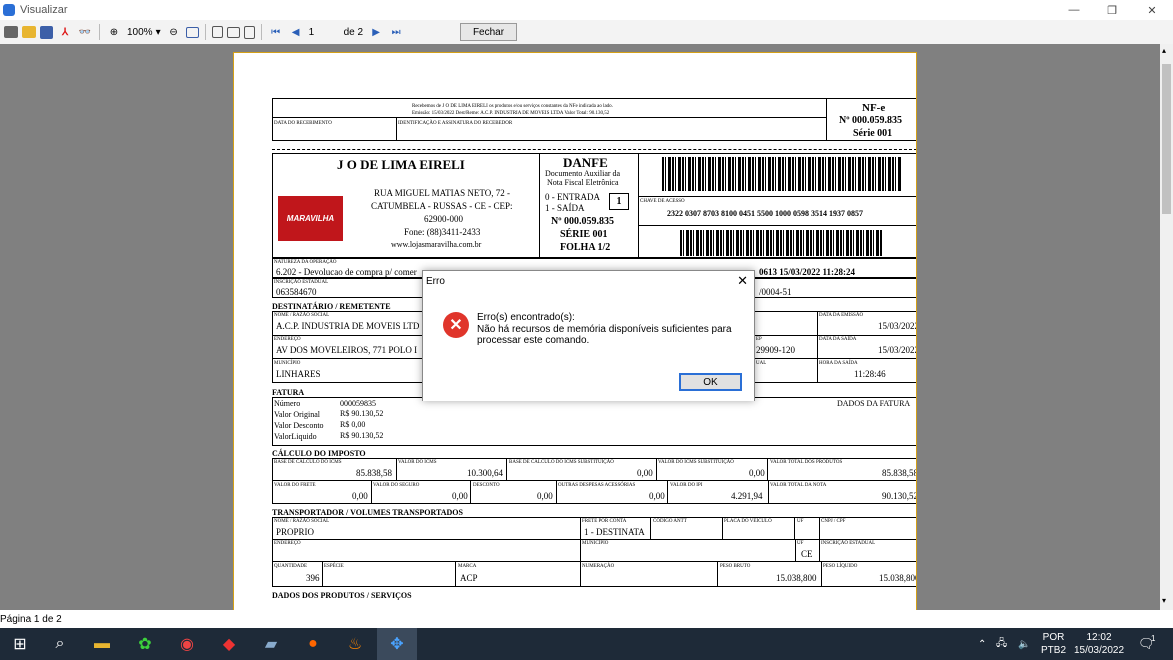  Describe the element at coordinates (670, 521) in the screenshot. I see `field-label: CÓDIGO ANTT` at that location.